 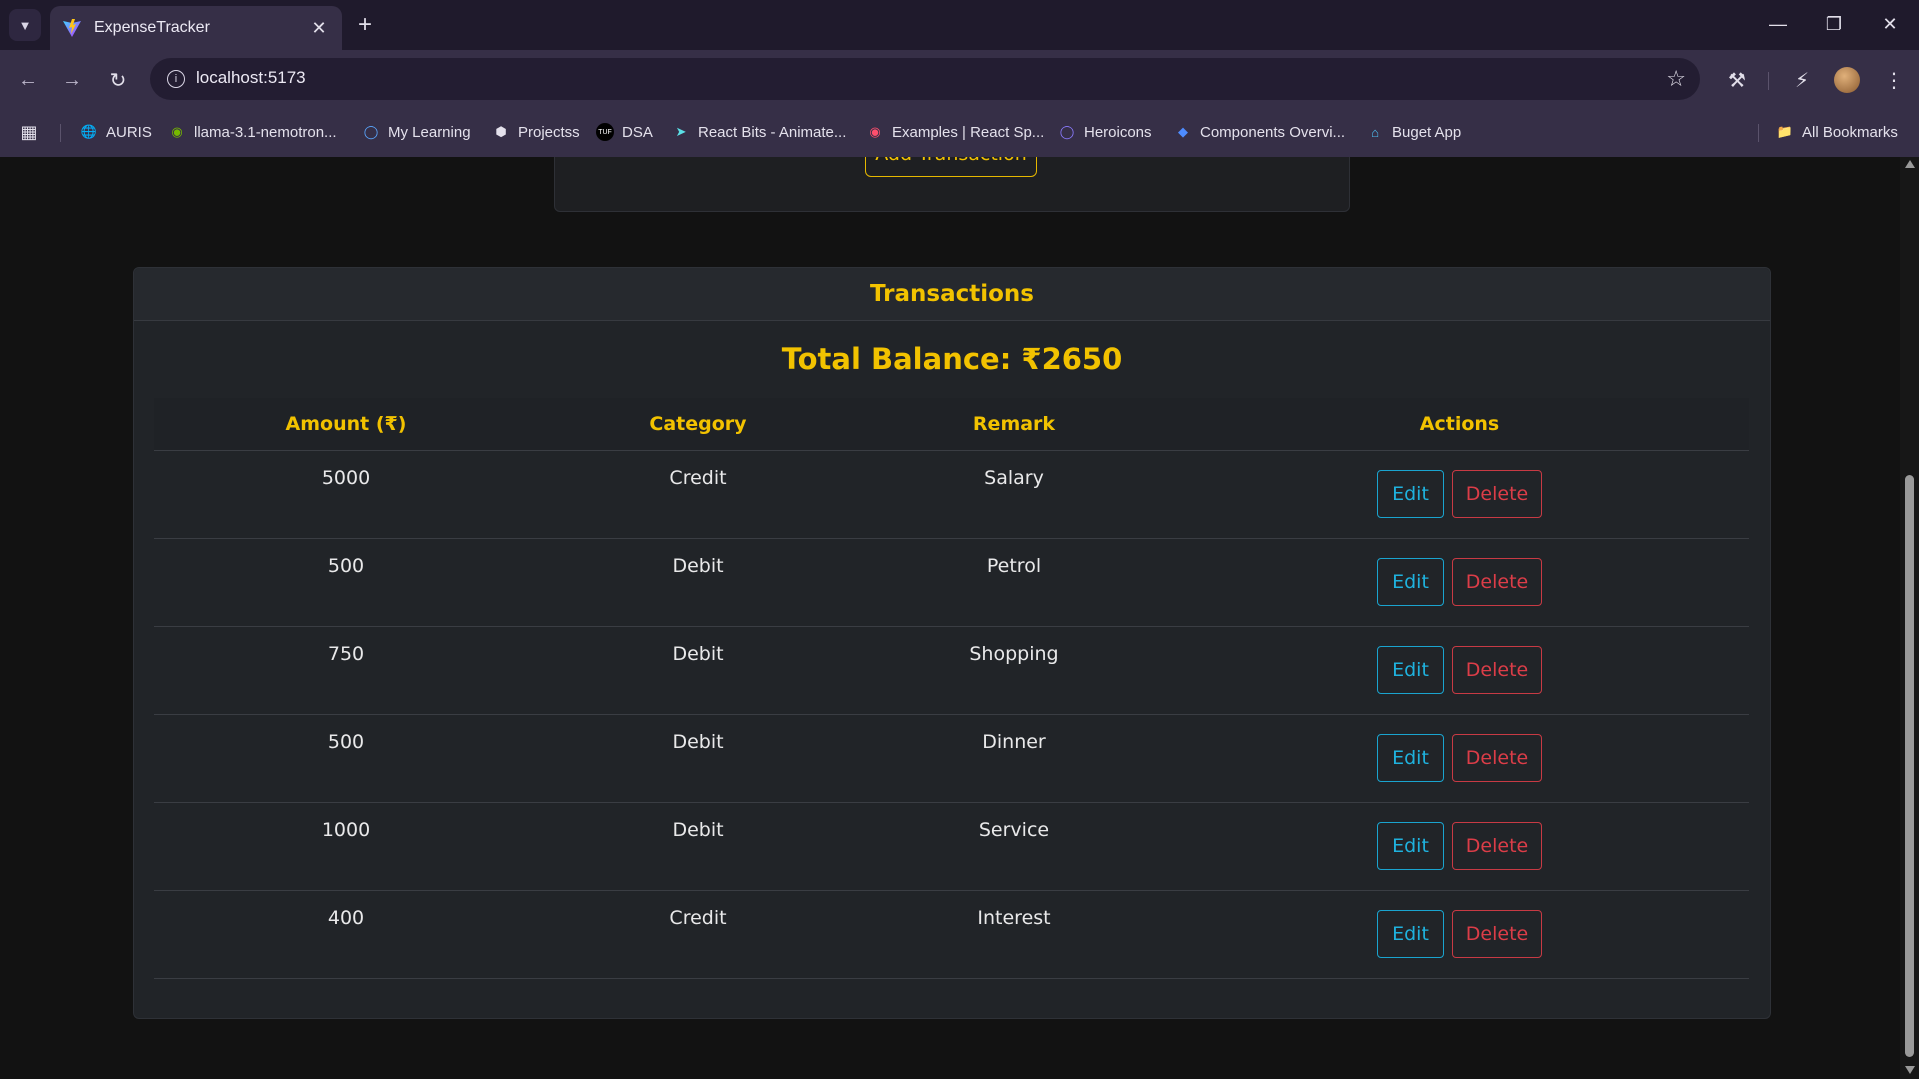 I want to click on extensions-icon: ⚒, so click(x=1737, y=80).